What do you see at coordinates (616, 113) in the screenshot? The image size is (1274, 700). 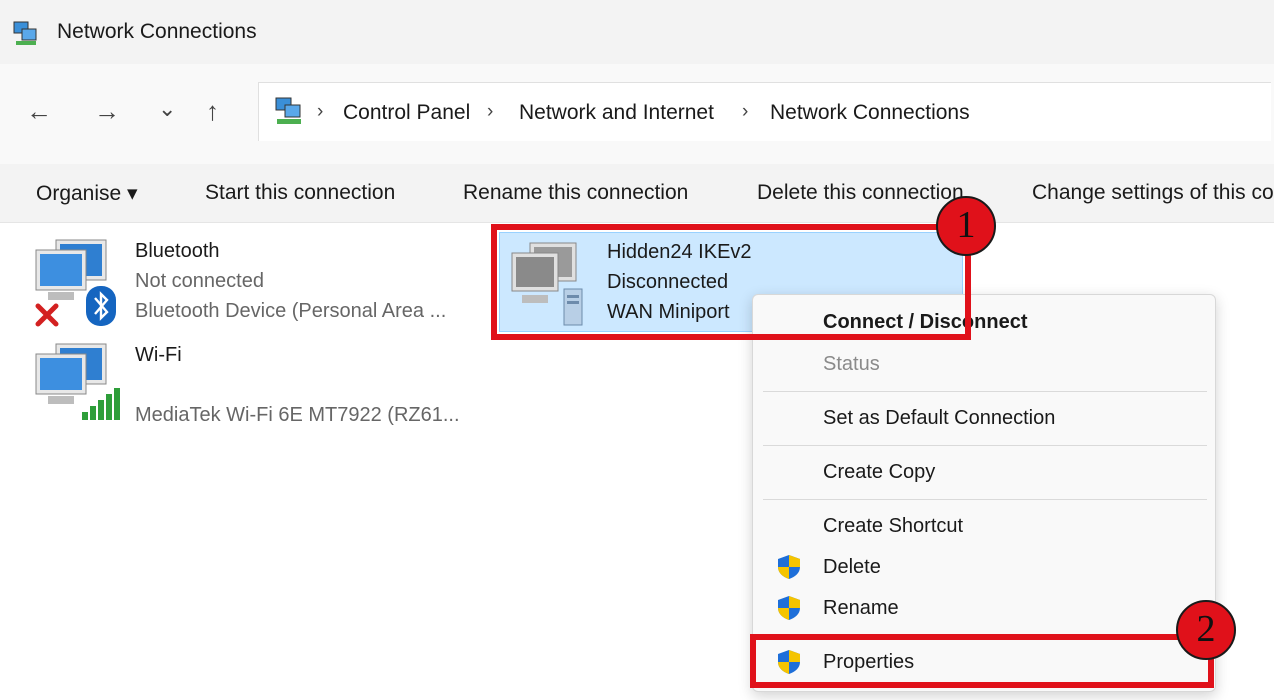 I see `breadcrumb-network-and-internet: Network and Internet` at bounding box center [616, 113].